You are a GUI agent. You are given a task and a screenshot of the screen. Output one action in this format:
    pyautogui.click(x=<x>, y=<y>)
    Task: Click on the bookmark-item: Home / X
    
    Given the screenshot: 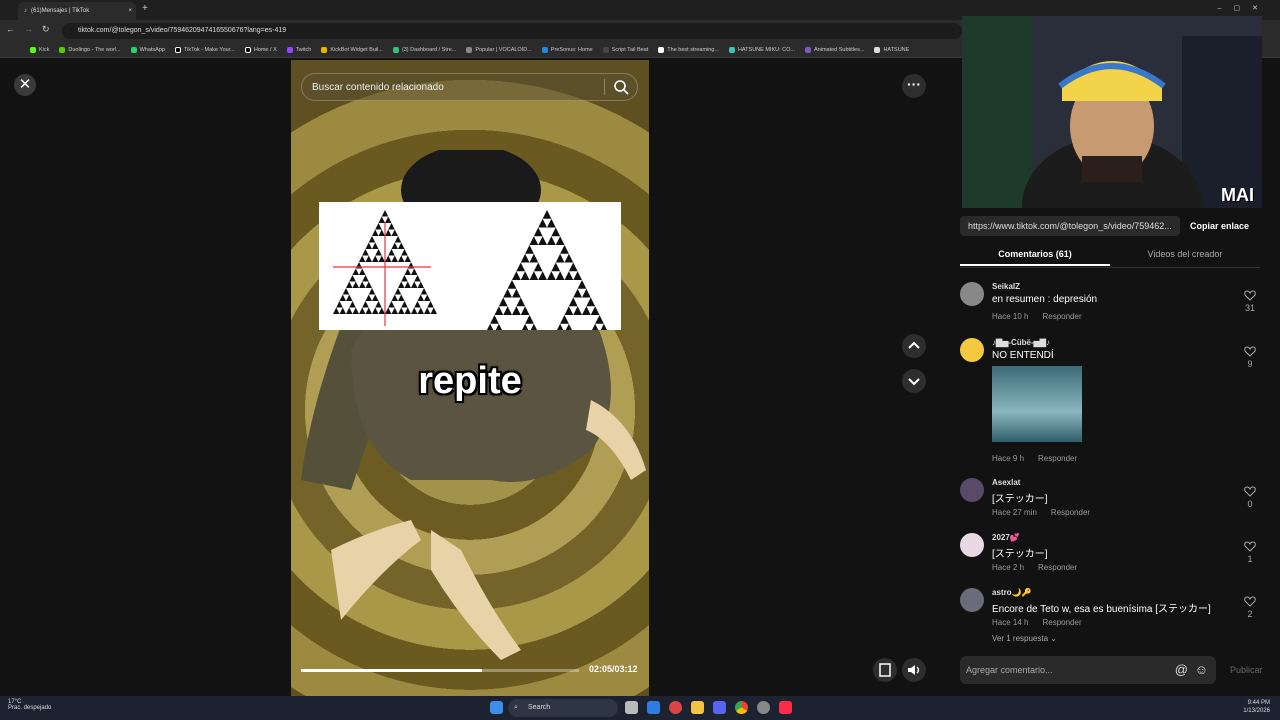 What is the action you would take?
    pyautogui.click(x=260, y=49)
    